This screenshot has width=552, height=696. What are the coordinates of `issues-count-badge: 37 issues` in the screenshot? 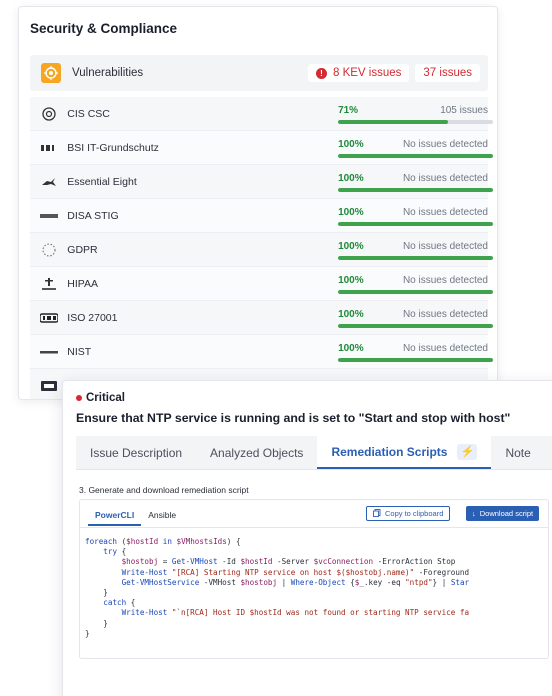 It's located at (447, 73).